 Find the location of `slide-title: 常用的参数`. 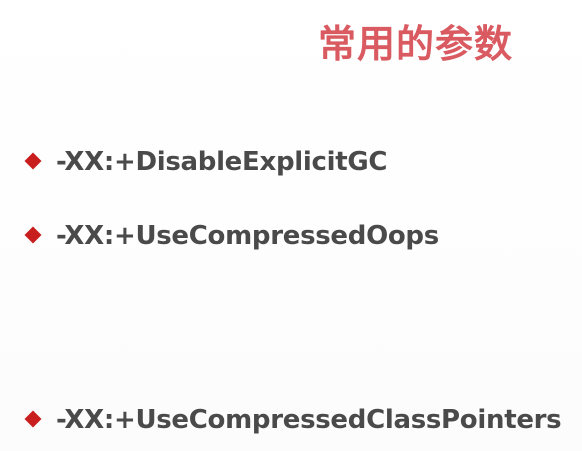

slide-title: 常用的参数 is located at coordinates (416, 44).